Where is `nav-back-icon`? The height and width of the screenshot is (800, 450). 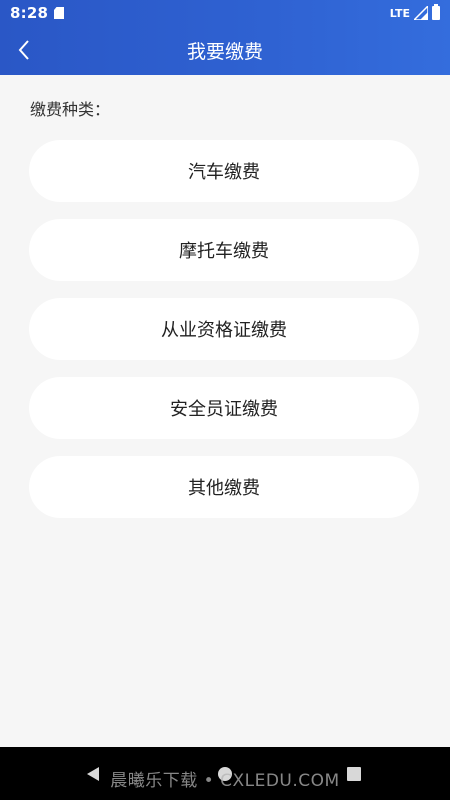 nav-back-icon is located at coordinates (93, 774).